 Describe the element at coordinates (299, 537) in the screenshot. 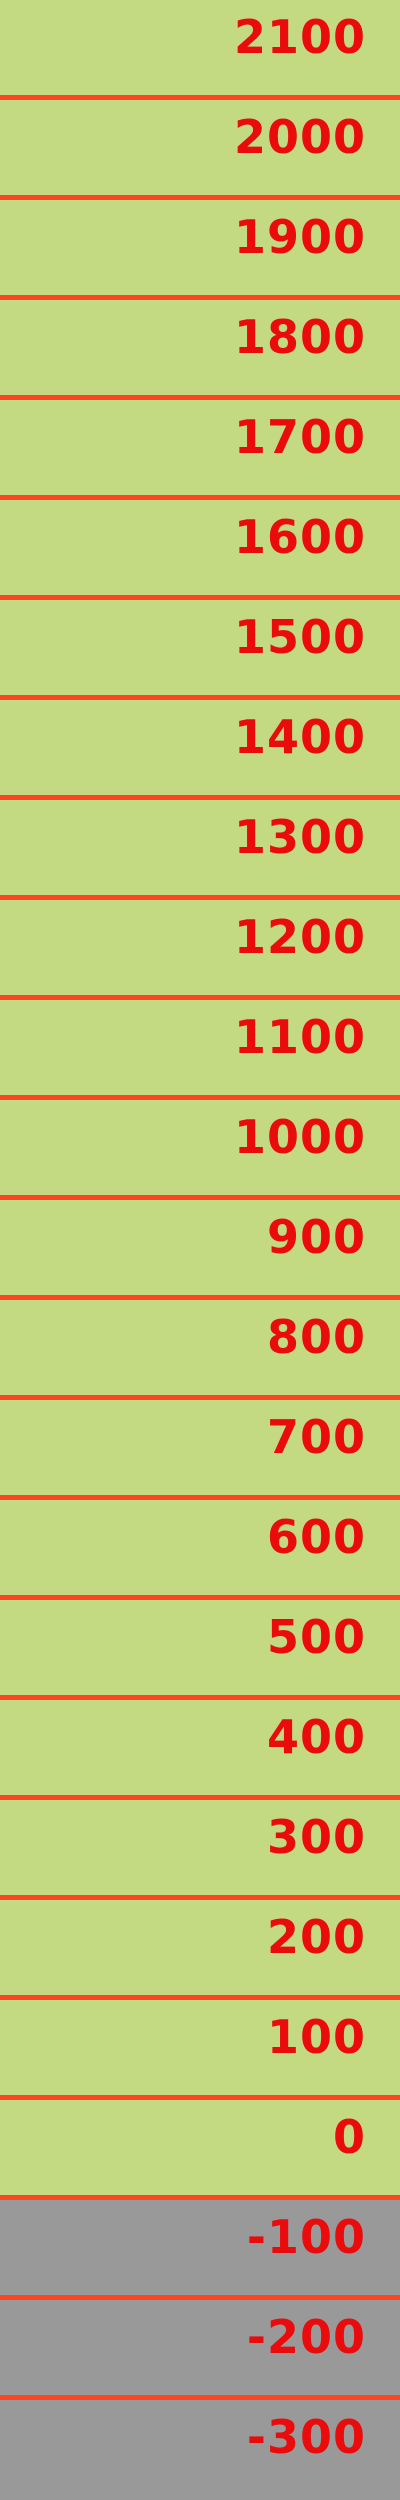

I see `scale-band-label: 1600` at that location.